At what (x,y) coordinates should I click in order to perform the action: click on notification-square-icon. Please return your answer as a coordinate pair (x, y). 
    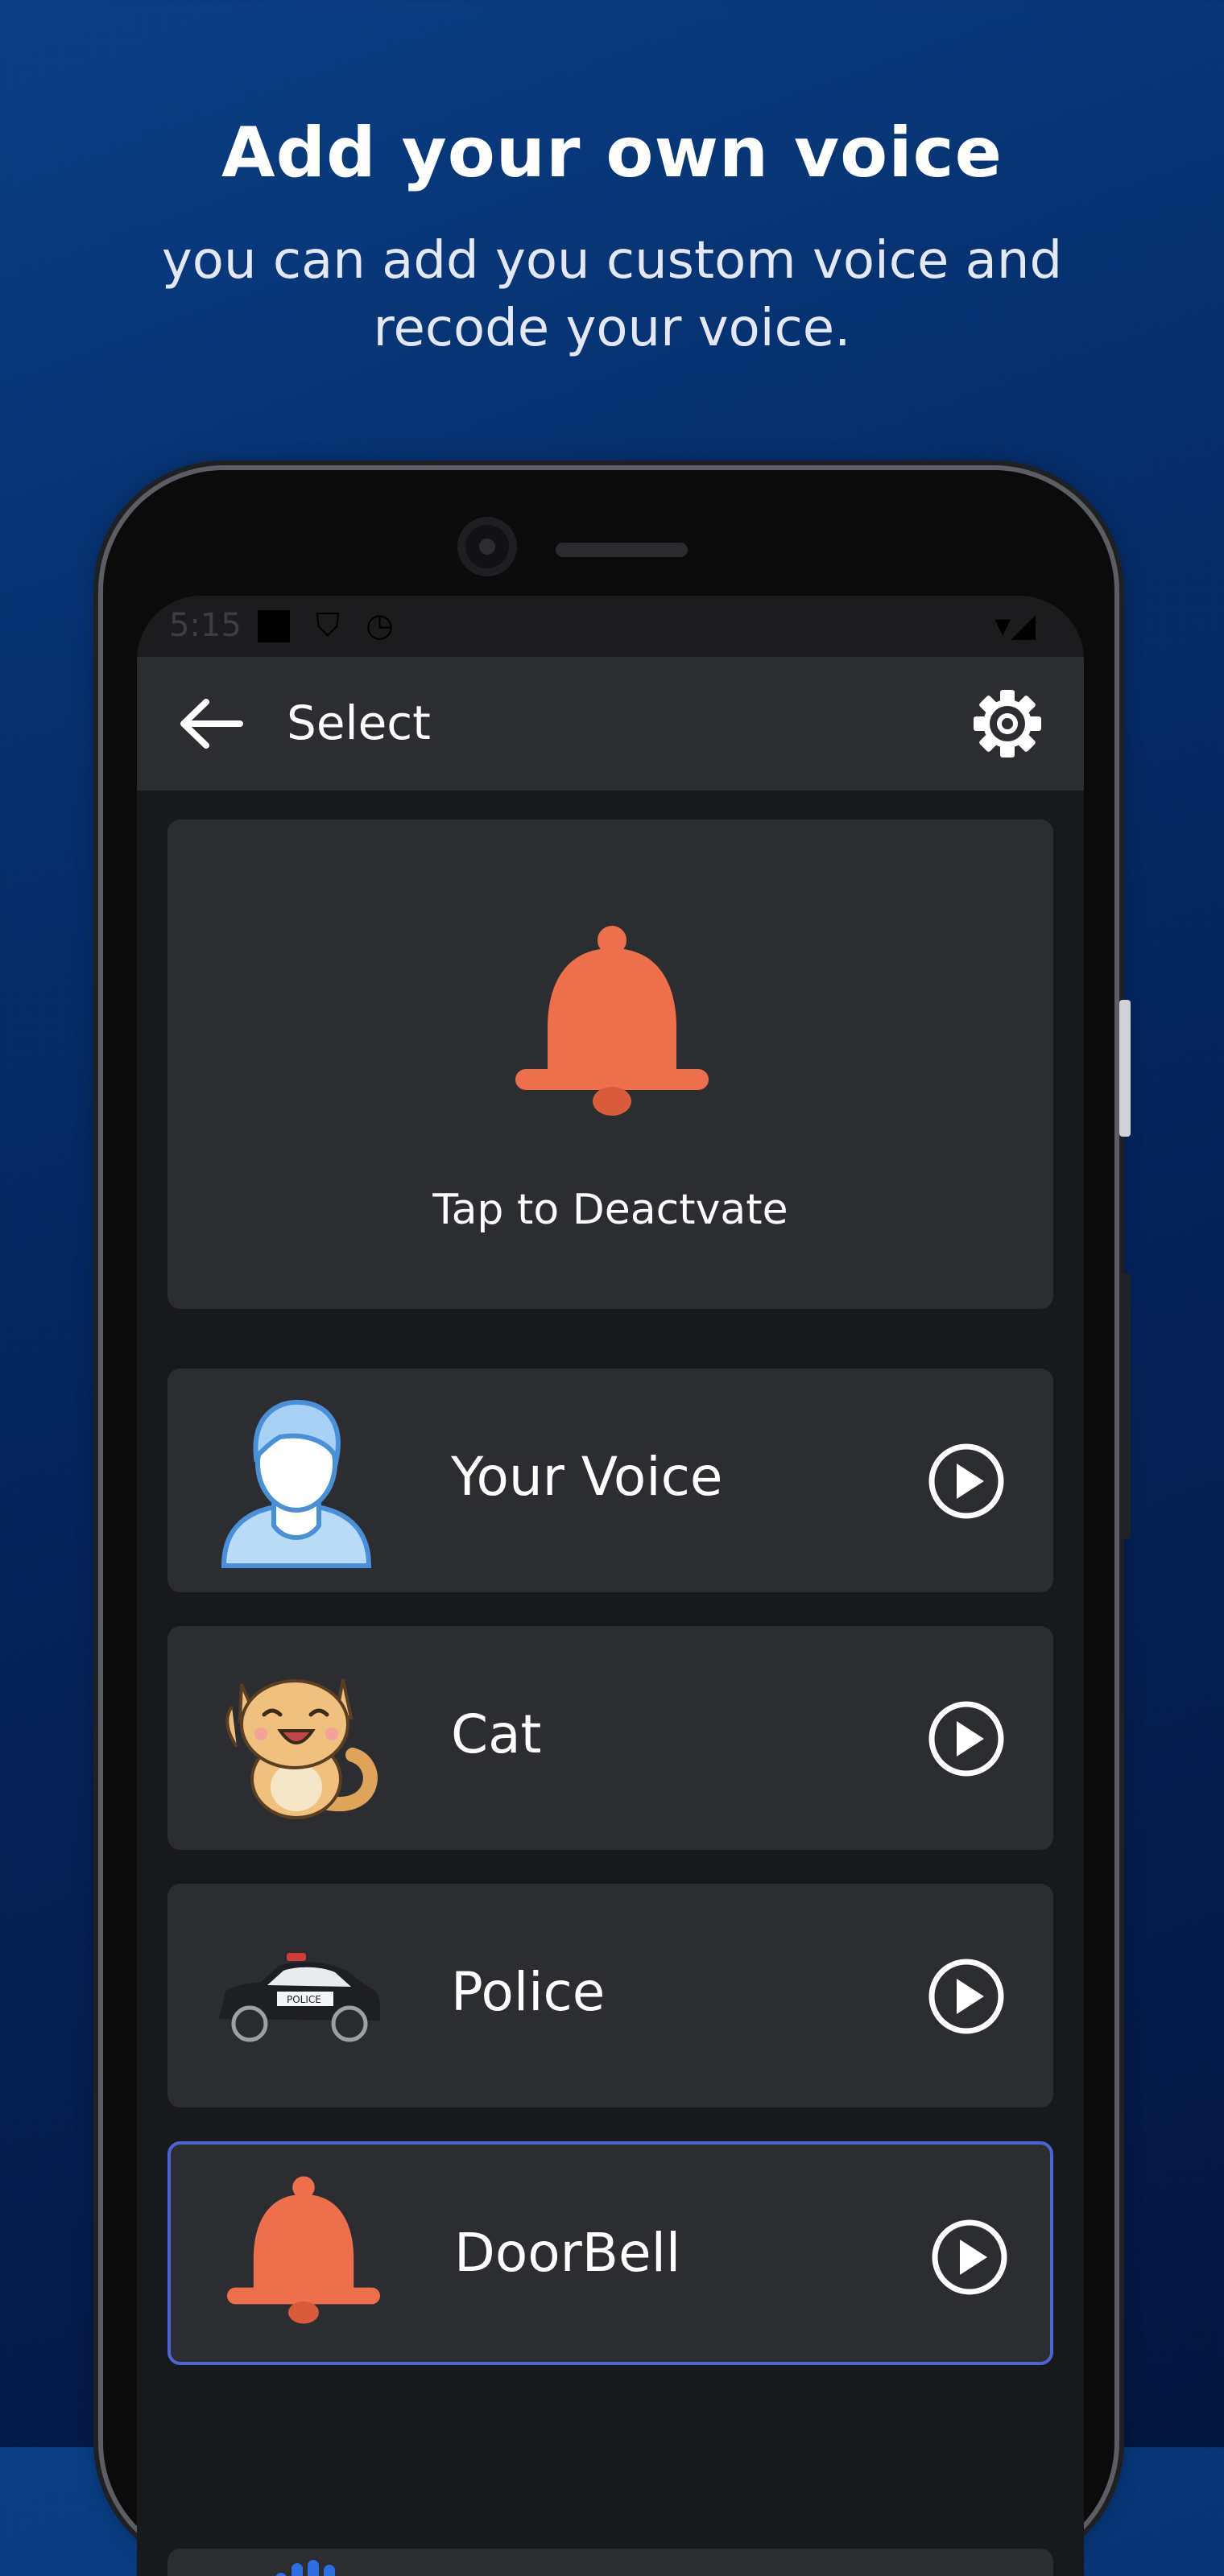
    Looking at the image, I should click on (274, 626).